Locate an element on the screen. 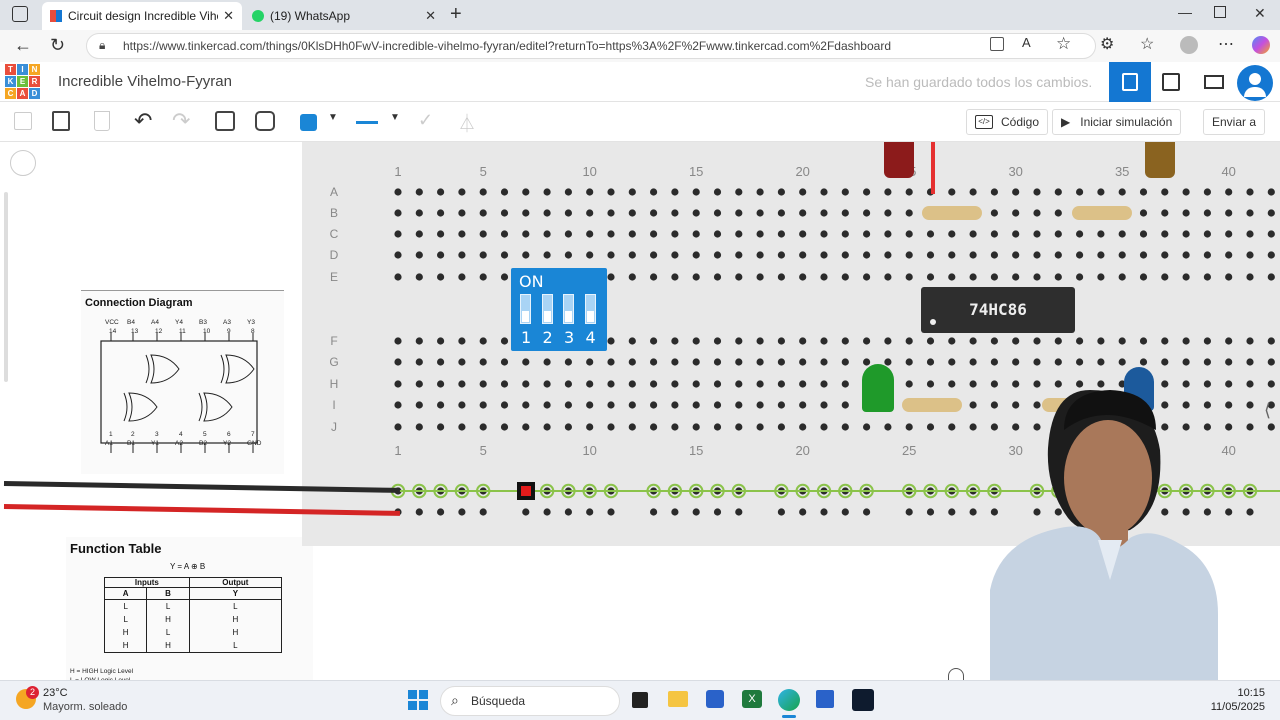 This screenshot has height=720, width=1280. zoom-fit-icon is located at coordinates (23, 163).